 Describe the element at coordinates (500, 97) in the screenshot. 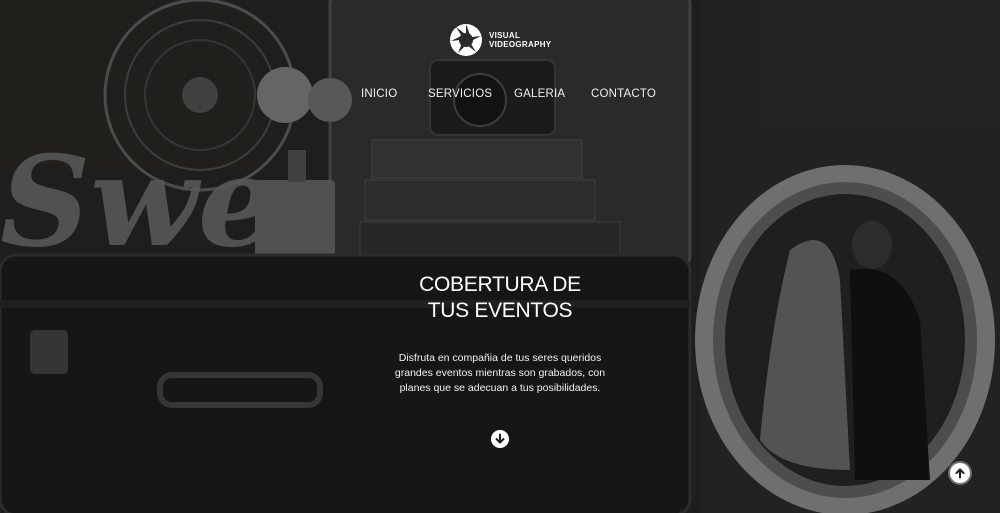

I see `main-navigation: INICIO SERVICIOS GALERIA CONTACTO` at that location.